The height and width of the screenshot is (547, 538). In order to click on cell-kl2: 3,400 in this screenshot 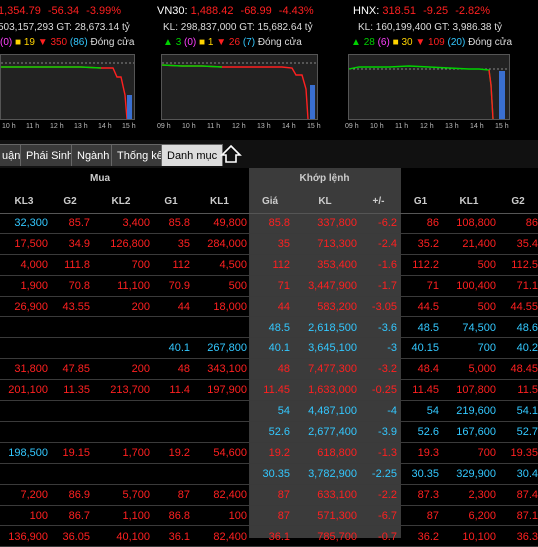, I will do `click(121, 223)`.